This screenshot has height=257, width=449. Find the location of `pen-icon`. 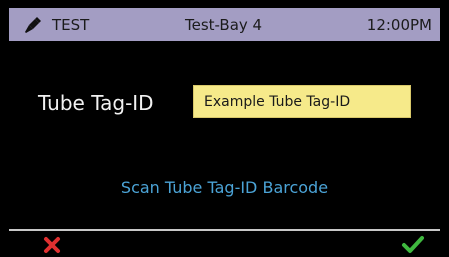

pen-icon is located at coordinates (33, 25).